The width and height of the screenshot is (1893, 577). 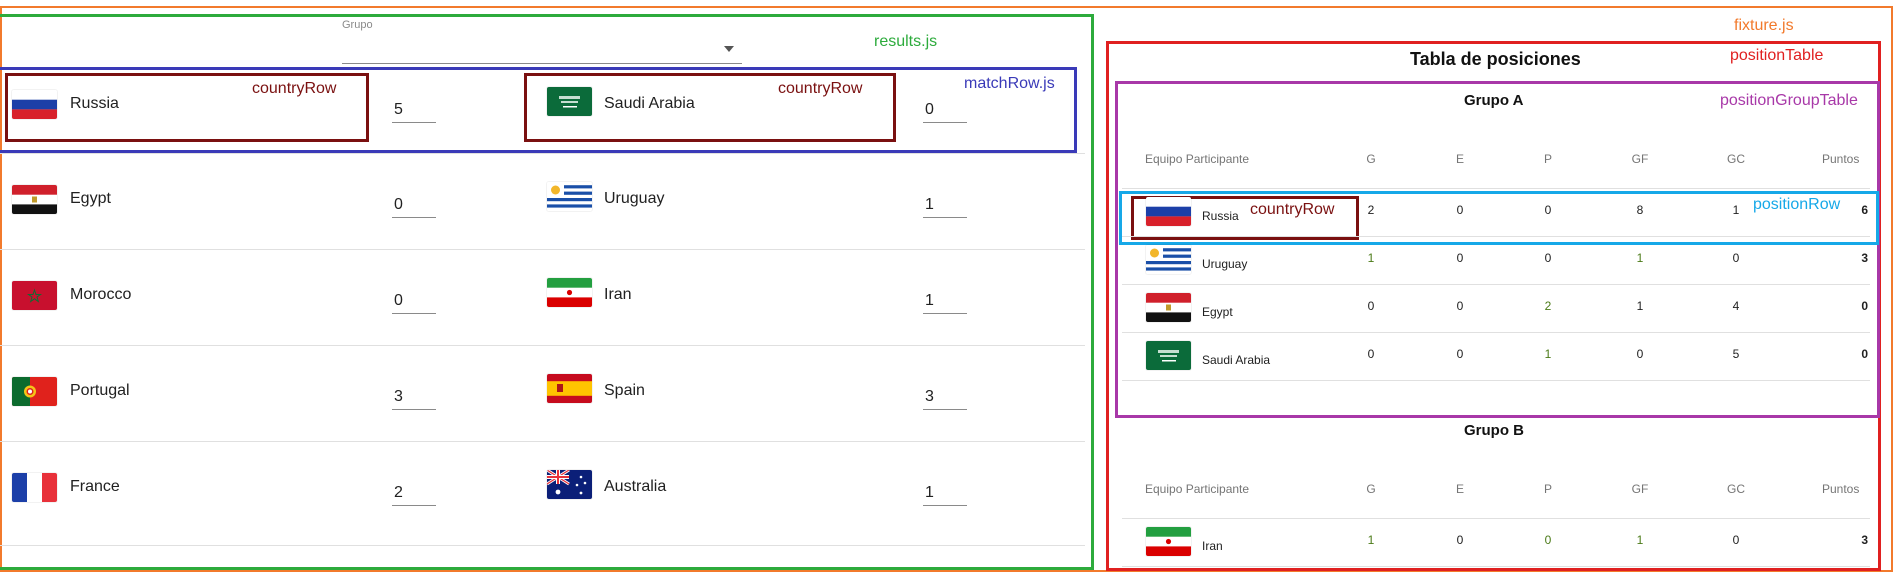 What do you see at coordinates (618, 294) in the screenshot?
I see `away-country-name: Iran` at bounding box center [618, 294].